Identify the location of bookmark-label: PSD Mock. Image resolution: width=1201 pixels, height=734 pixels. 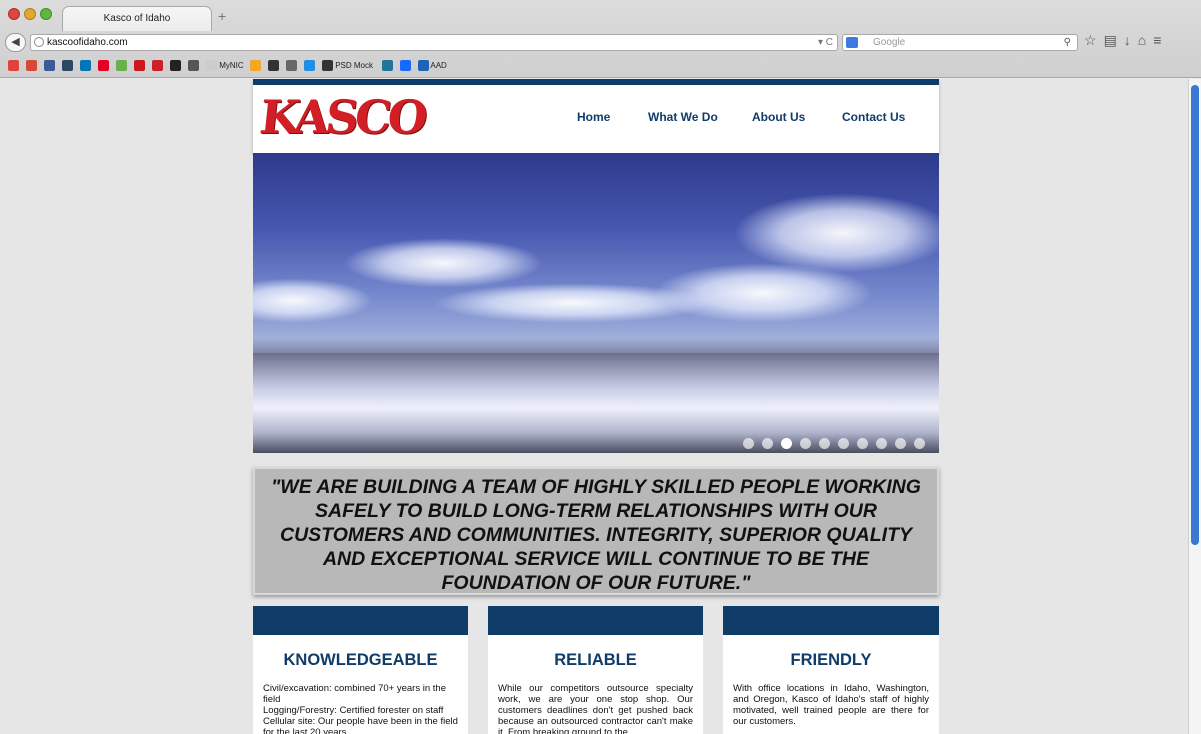
(353, 65).